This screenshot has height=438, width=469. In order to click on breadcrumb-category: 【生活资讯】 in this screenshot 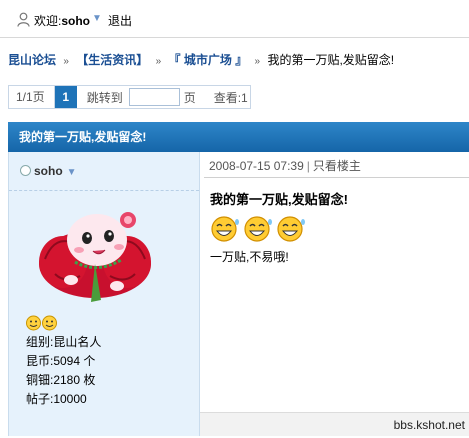, I will do `click(112, 60)`.